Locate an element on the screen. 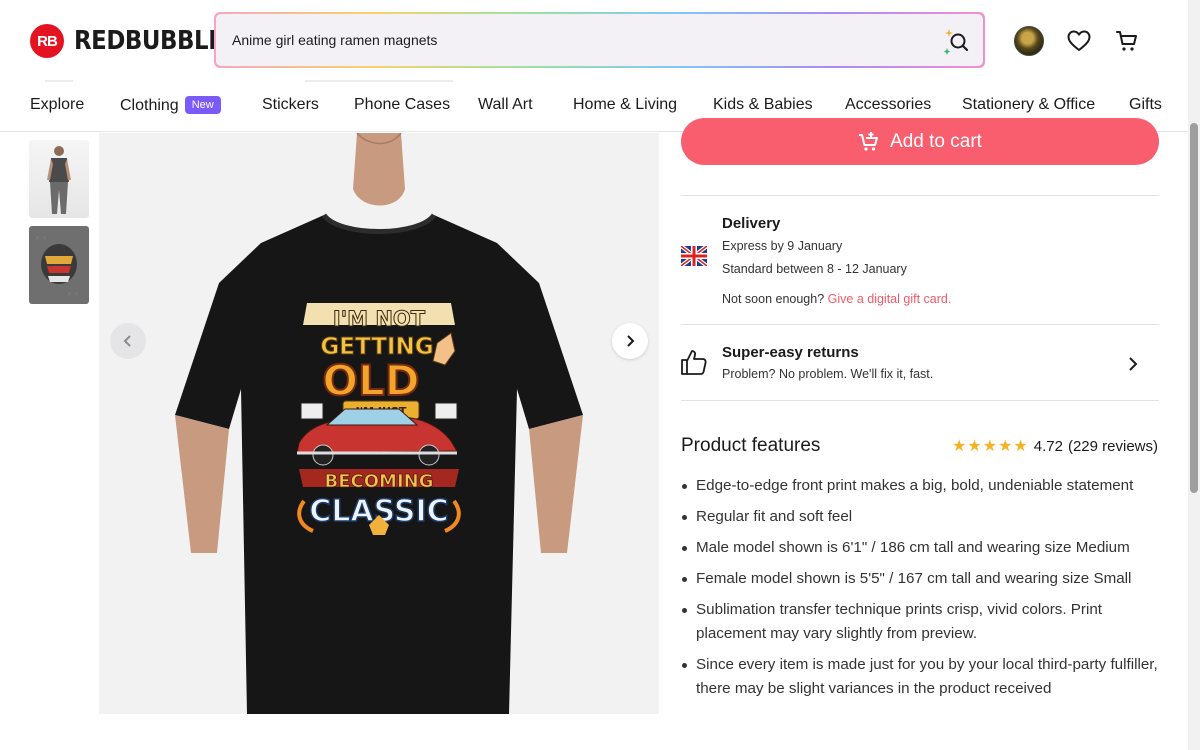 The height and width of the screenshot is (750, 1200). star-rating-icon: ★★★★★ is located at coordinates (990, 446).